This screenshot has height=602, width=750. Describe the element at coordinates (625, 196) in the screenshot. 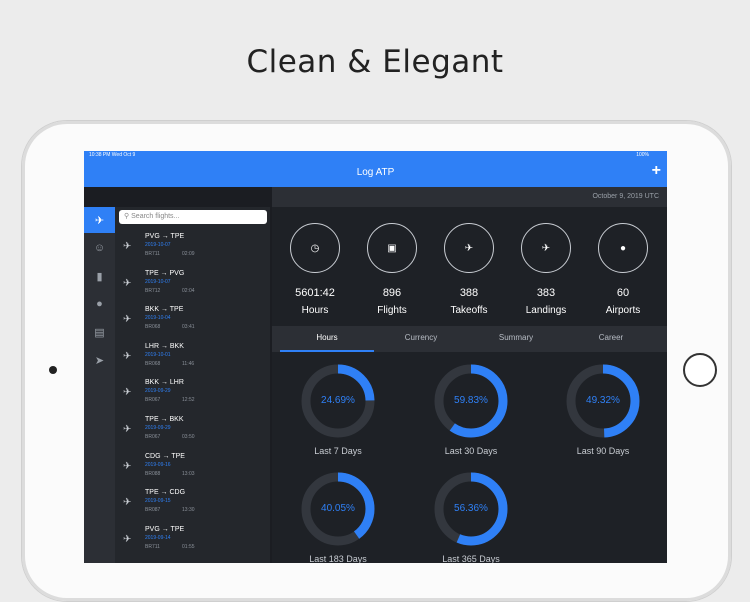

I see `date-utc: October 9, 2019 UTC` at that location.